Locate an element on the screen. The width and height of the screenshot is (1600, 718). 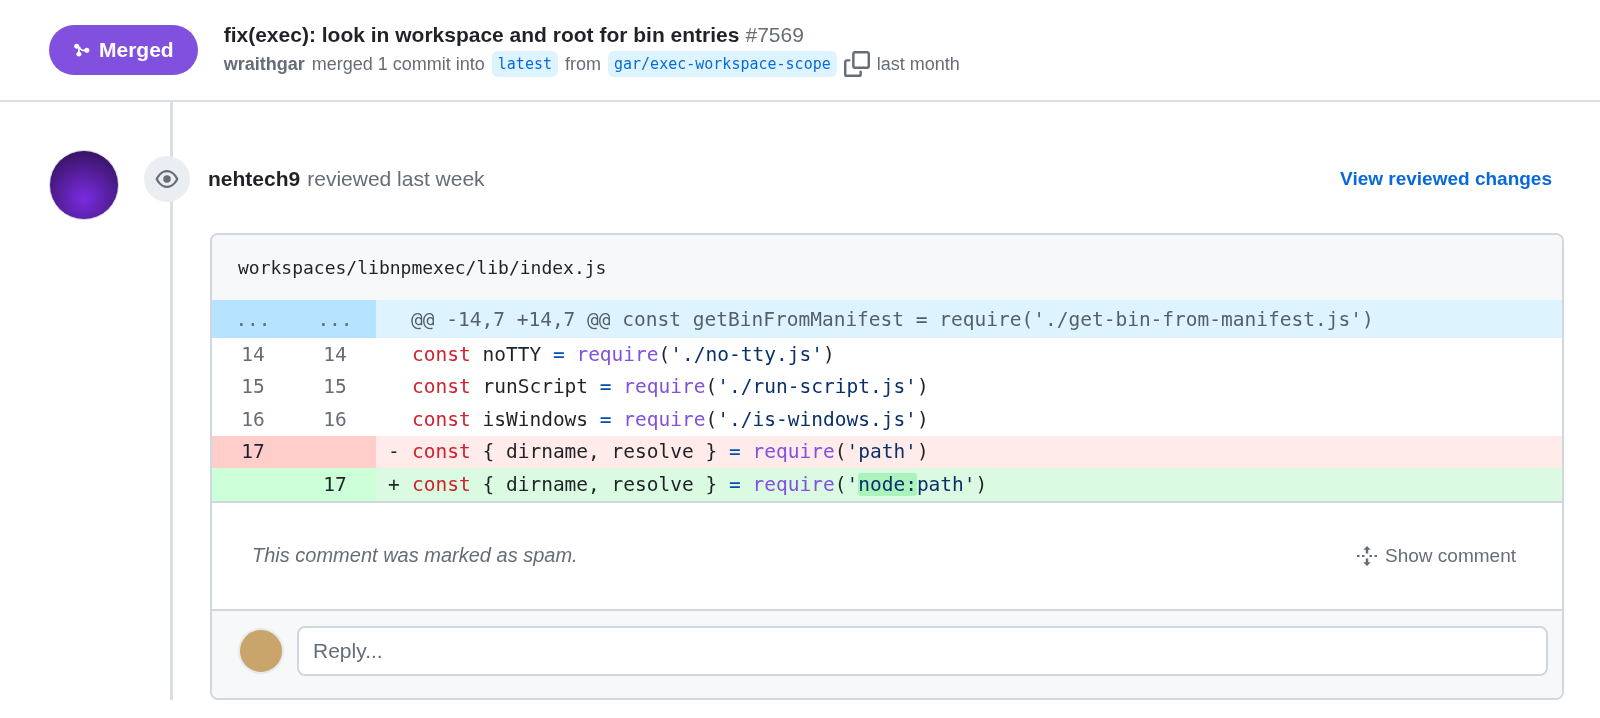
view-changes-link: View reviewed changes is located at coordinates (1446, 179).